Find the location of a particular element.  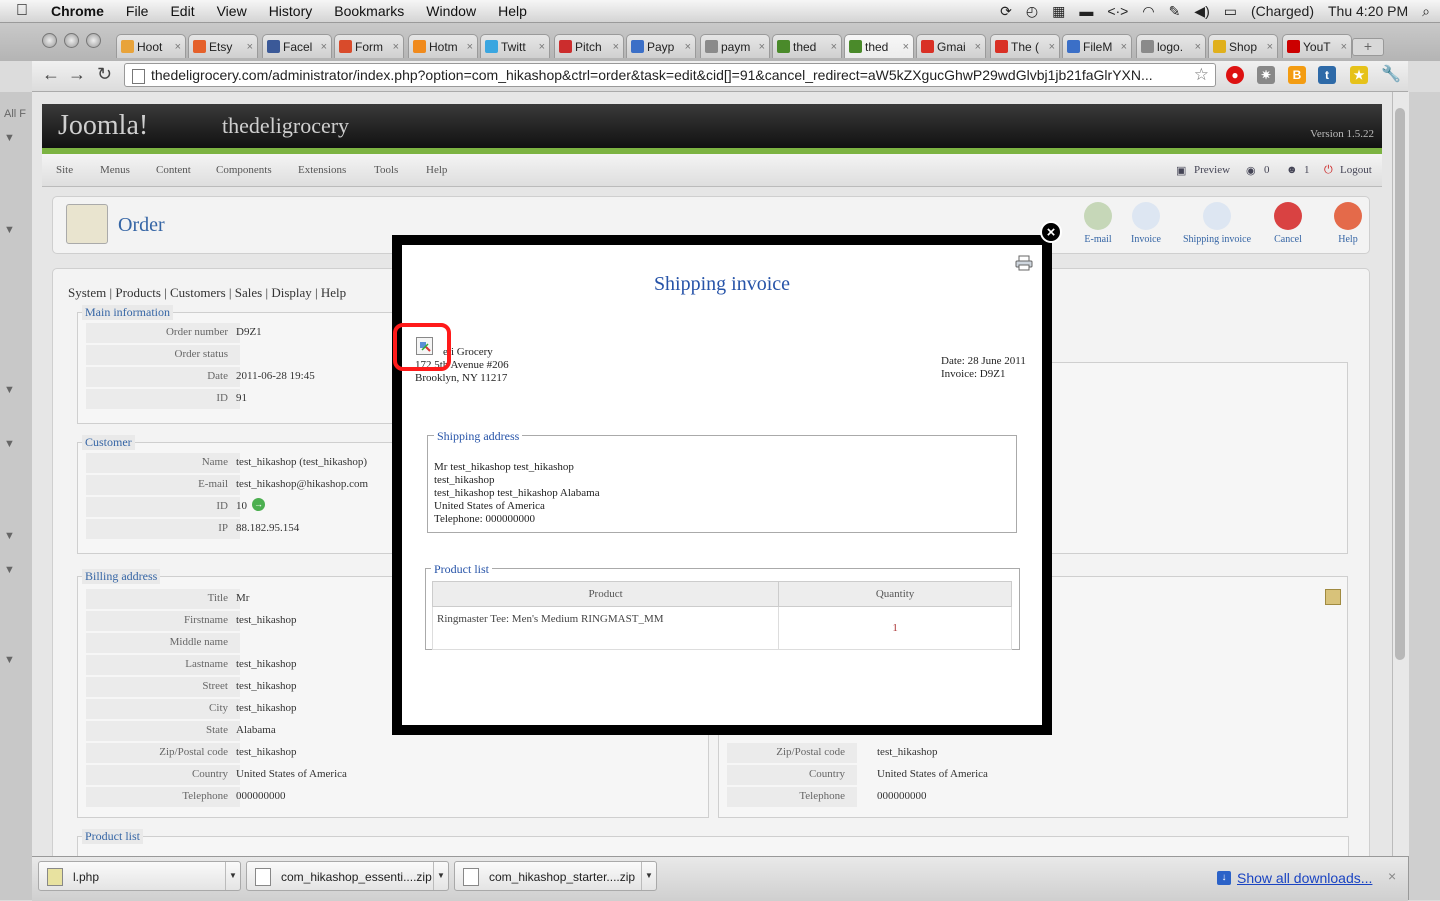

admin-menu-menus: Menus is located at coordinates (115, 170).